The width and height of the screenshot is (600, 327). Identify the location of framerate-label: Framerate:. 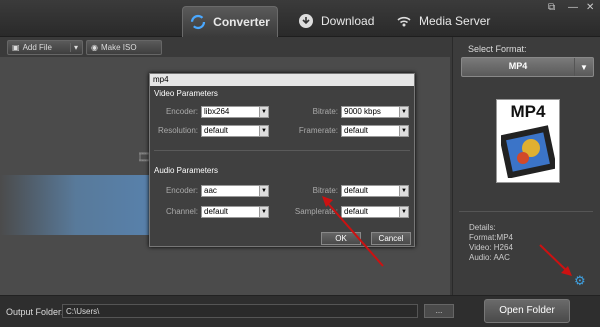
(318, 130).